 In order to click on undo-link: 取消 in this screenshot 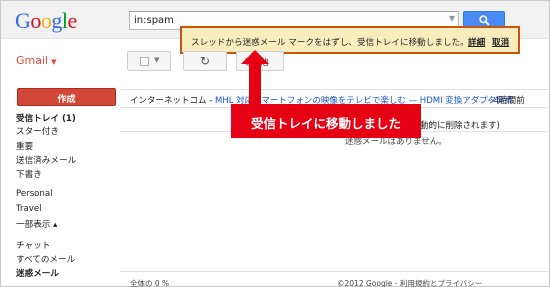, I will do `click(500, 42)`.